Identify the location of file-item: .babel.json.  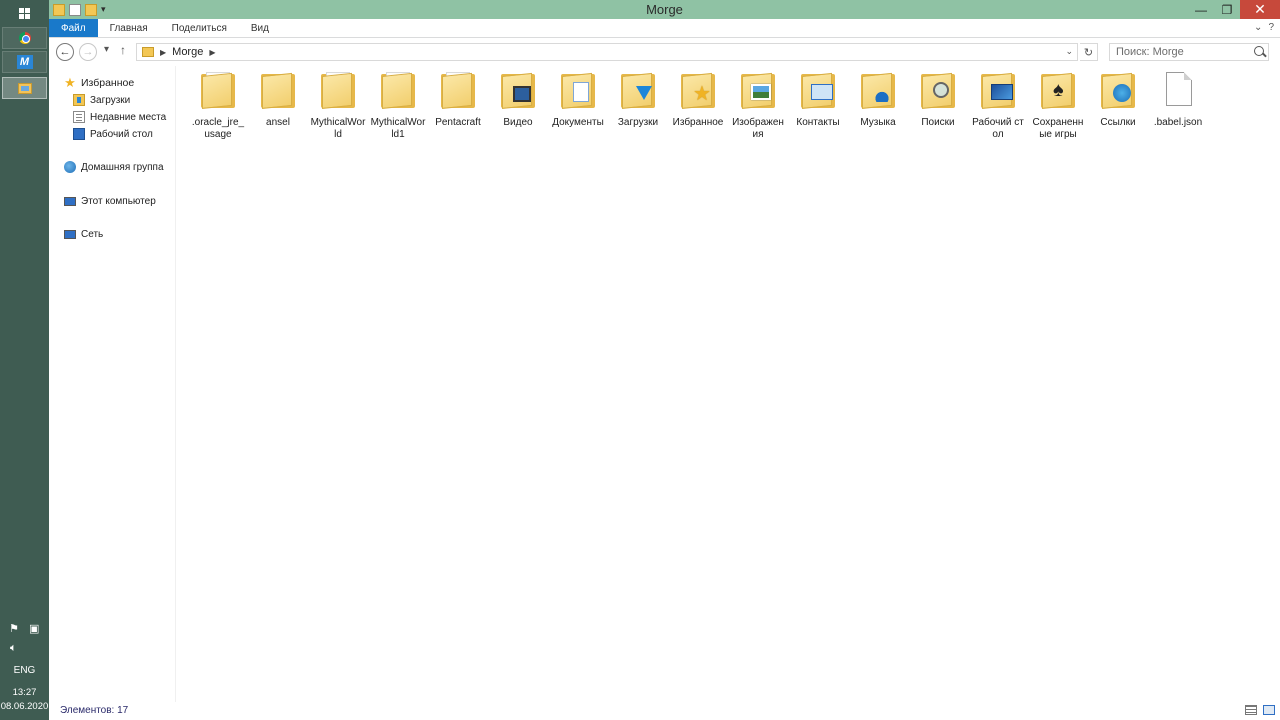
(1178, 100).